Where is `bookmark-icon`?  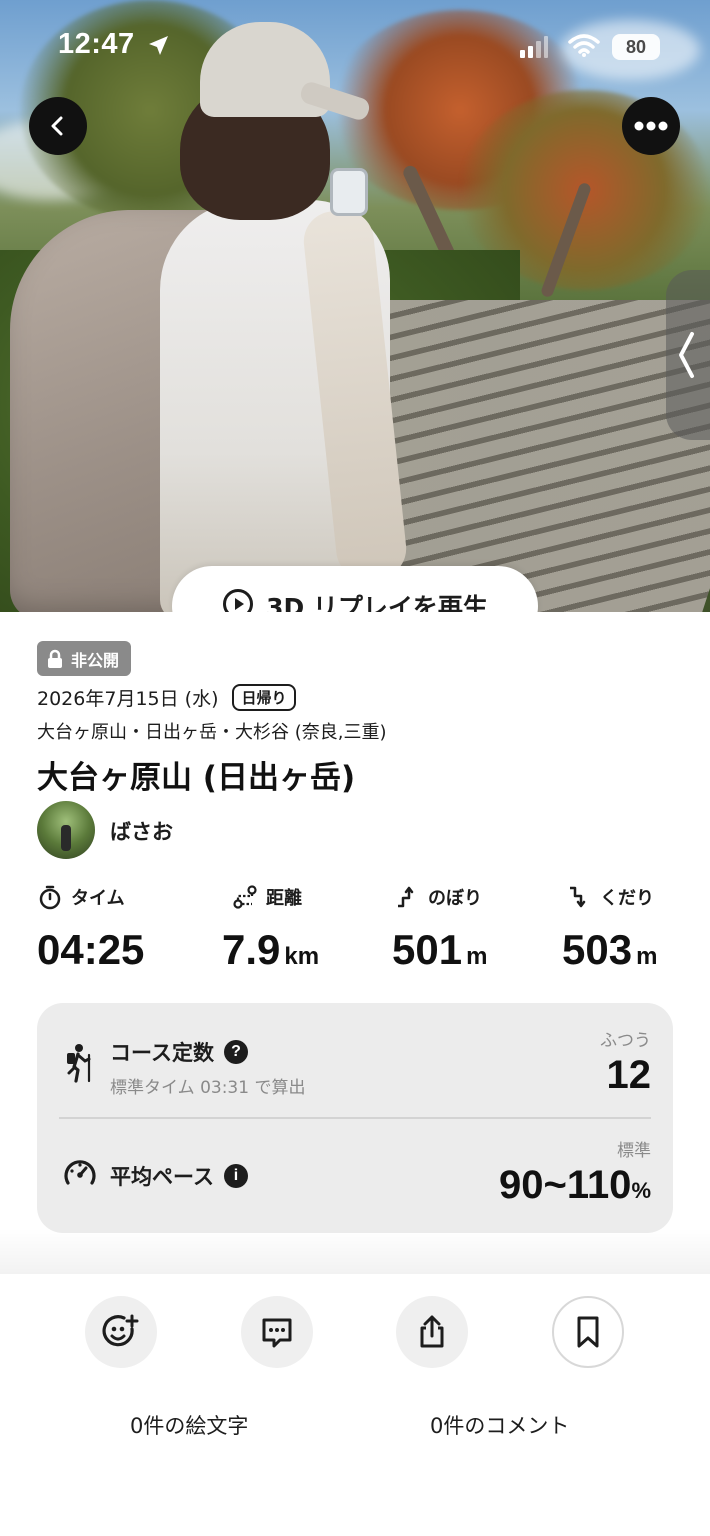
bookmark-icon is located at coordinates (588, 1332).